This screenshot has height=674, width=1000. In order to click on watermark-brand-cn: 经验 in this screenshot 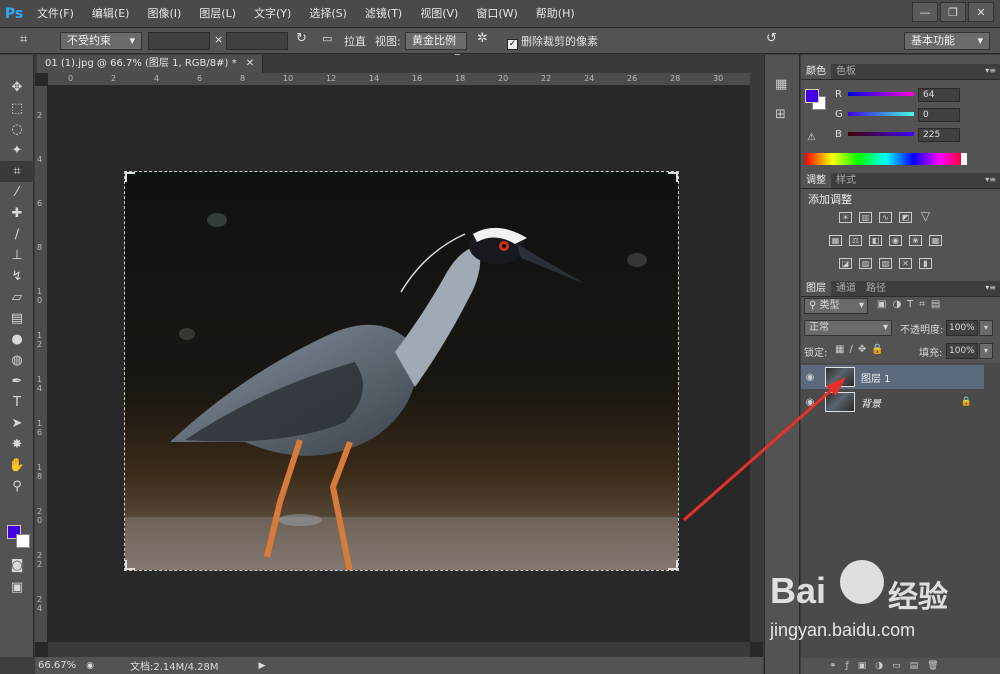, I will do `click(918, 597)`.